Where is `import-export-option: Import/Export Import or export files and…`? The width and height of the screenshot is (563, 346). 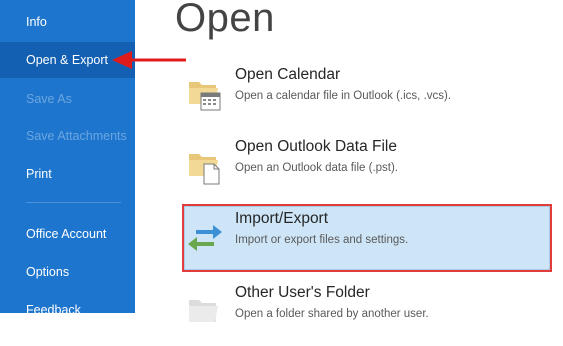 import-export-option: Import/Export Import or export files and… is located at coordinates (367, 238).